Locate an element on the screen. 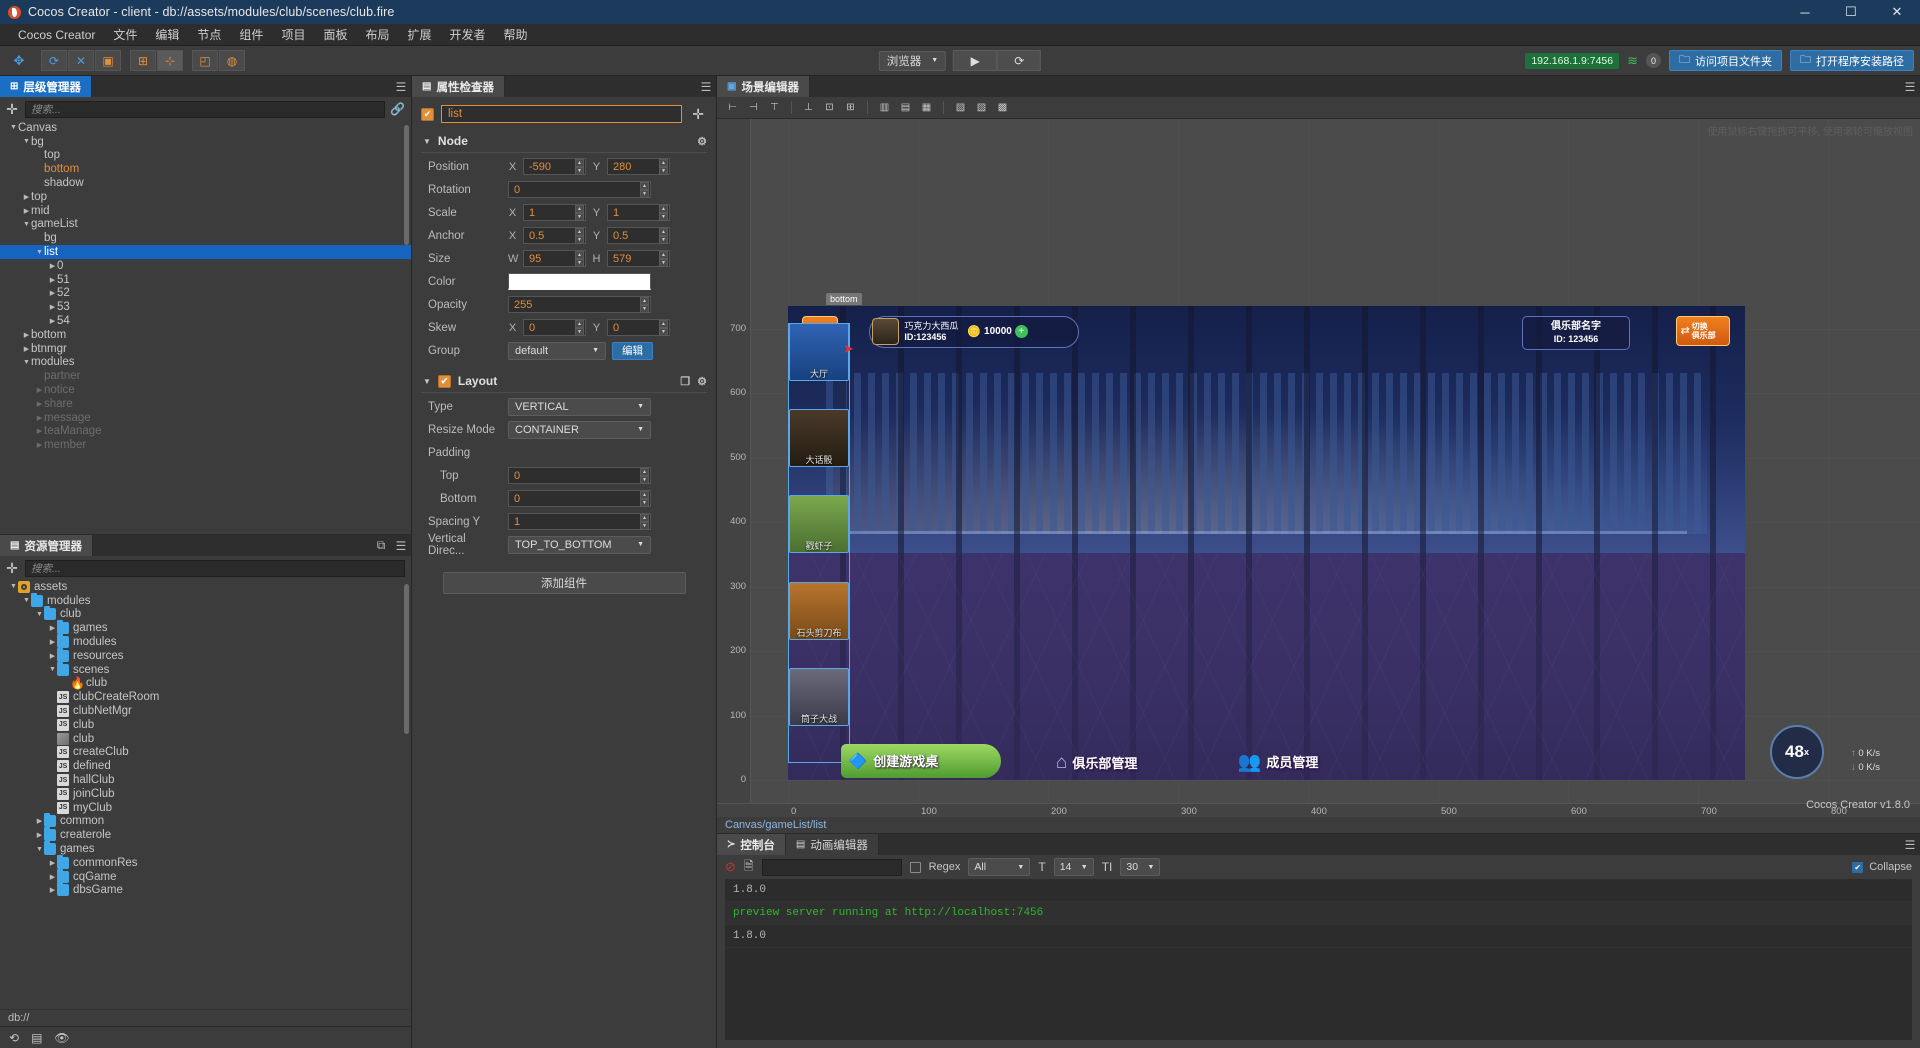  anchor-y-stepper: ▲ ▼ is located at coordinates (663, 236).